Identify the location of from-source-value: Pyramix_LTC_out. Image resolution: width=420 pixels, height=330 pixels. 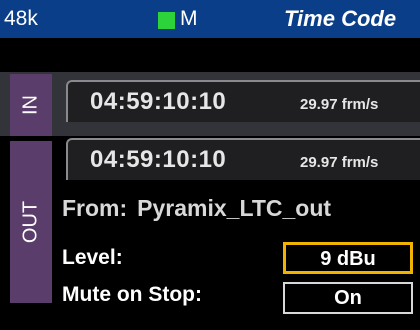
(234, 208).